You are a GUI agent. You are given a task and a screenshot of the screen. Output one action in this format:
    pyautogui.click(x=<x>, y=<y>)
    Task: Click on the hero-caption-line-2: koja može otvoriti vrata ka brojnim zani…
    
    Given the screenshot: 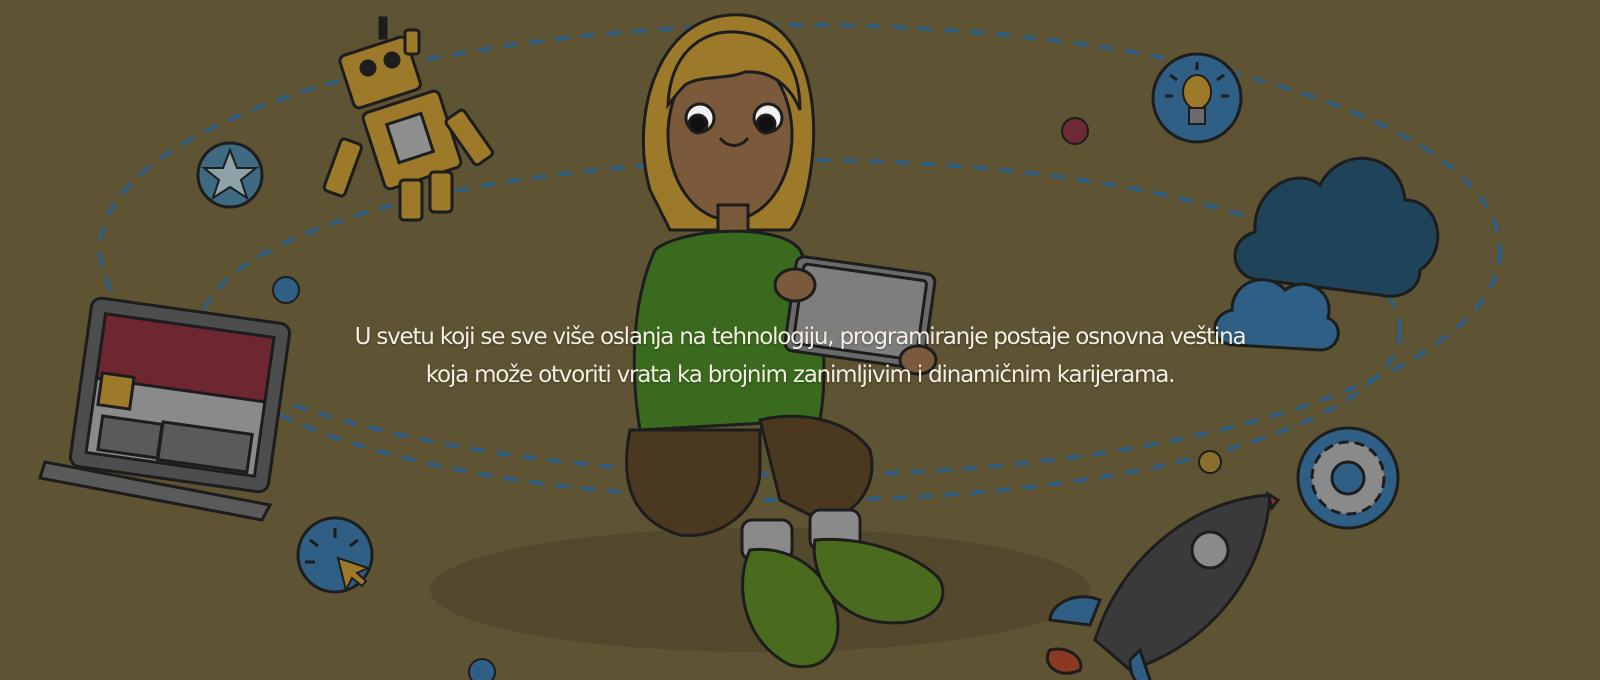 What is the action you would take?
    pyautogui.click(x=800, y=375)
    